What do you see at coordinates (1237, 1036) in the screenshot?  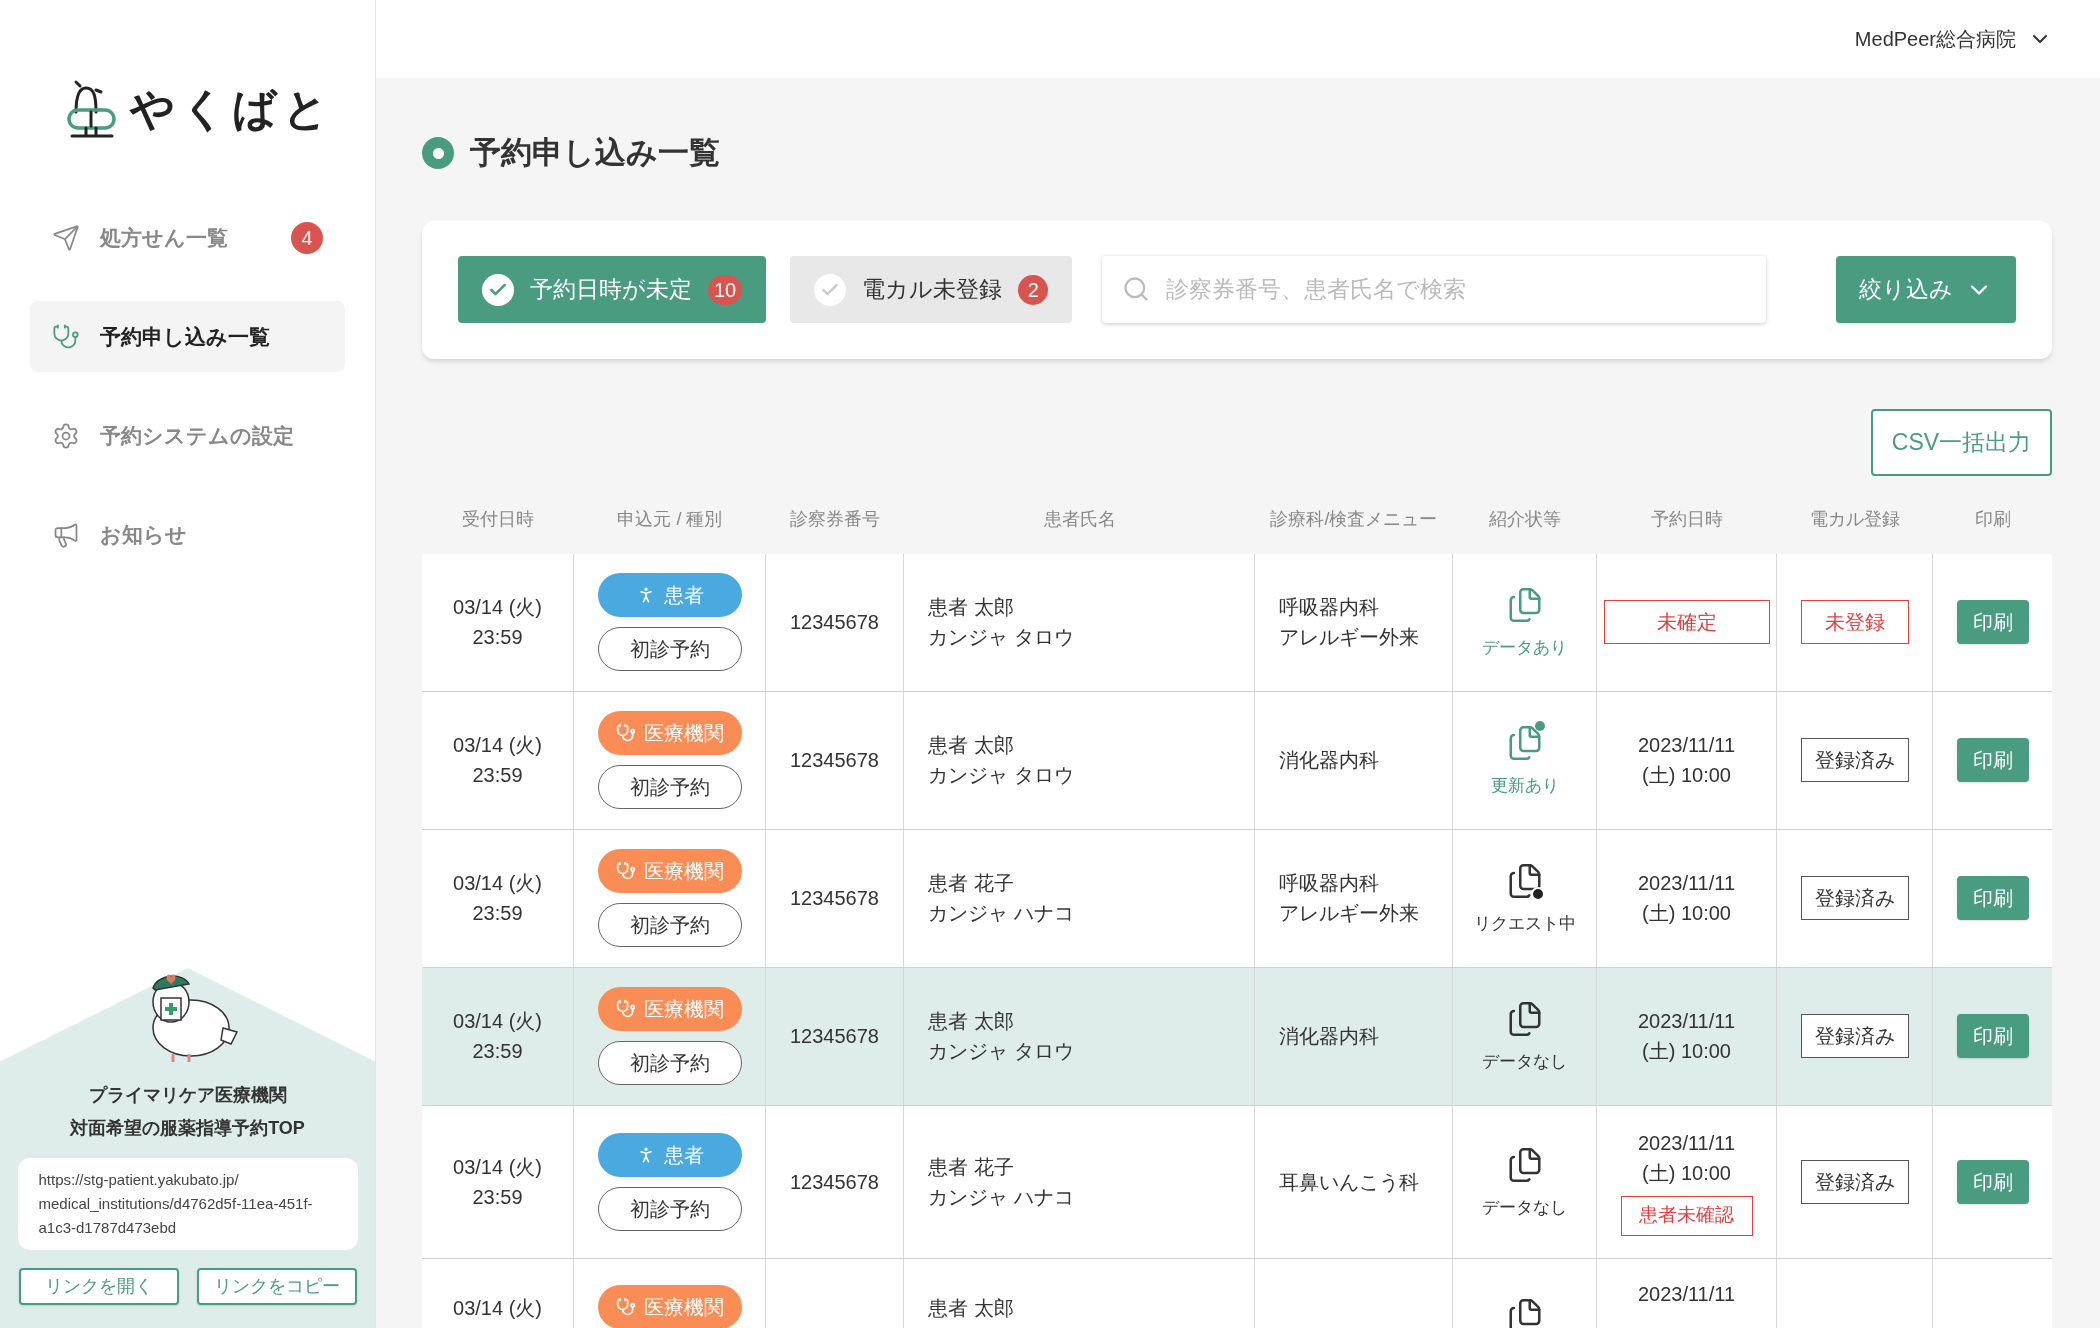 I see `table-row: 03/14 (火) 23:59 医療機関 初診予約 12345678 患者 太郎 カンジャ タロウ 消化器内科 データなし 2023/11/11 (土) 10:00 登録済み 印刷` at bounding box center [1237, 1036].